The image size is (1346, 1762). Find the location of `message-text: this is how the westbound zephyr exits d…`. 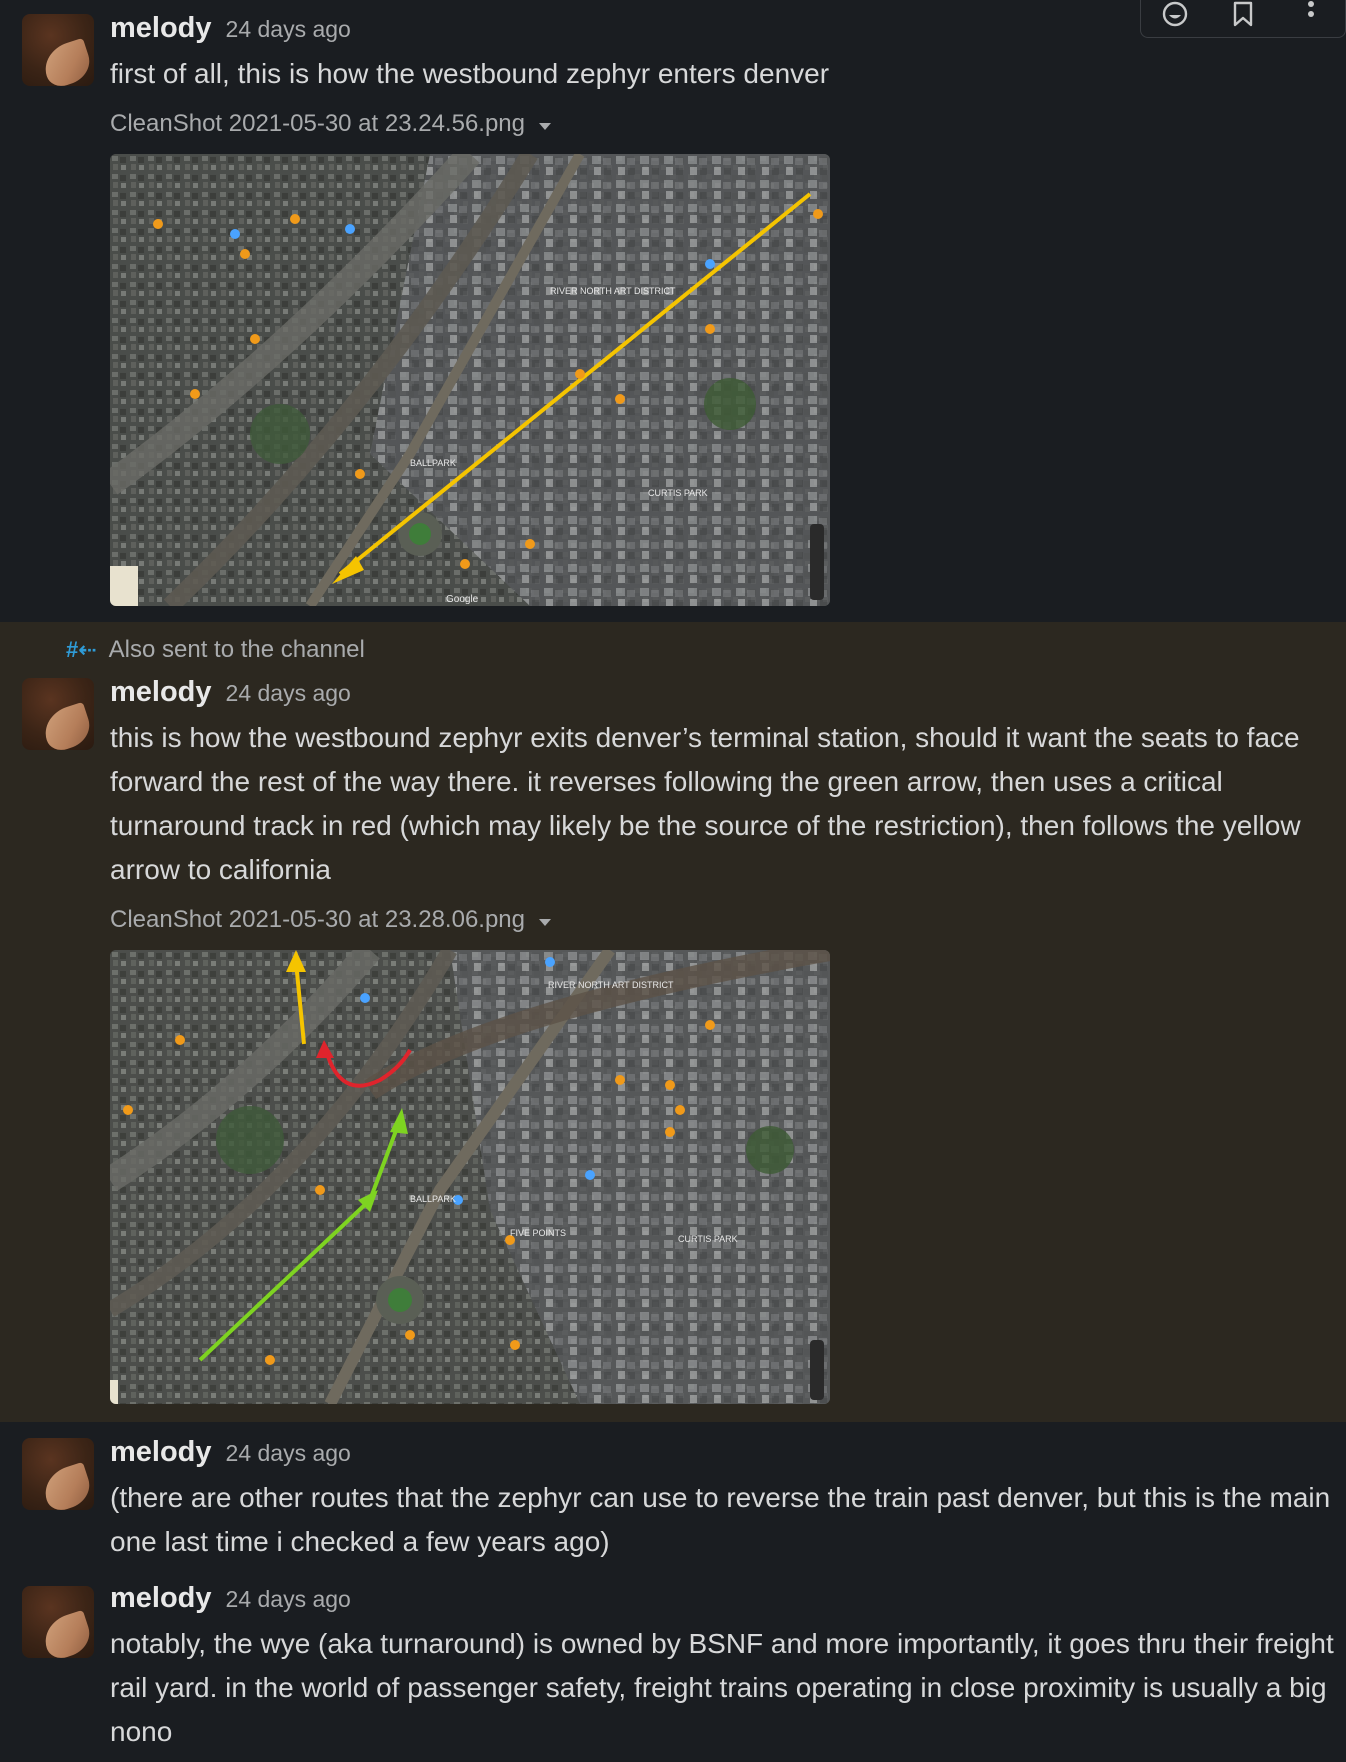

message-text: this is how the westbound zephyr exits d… is located at coordinates (705, 803).